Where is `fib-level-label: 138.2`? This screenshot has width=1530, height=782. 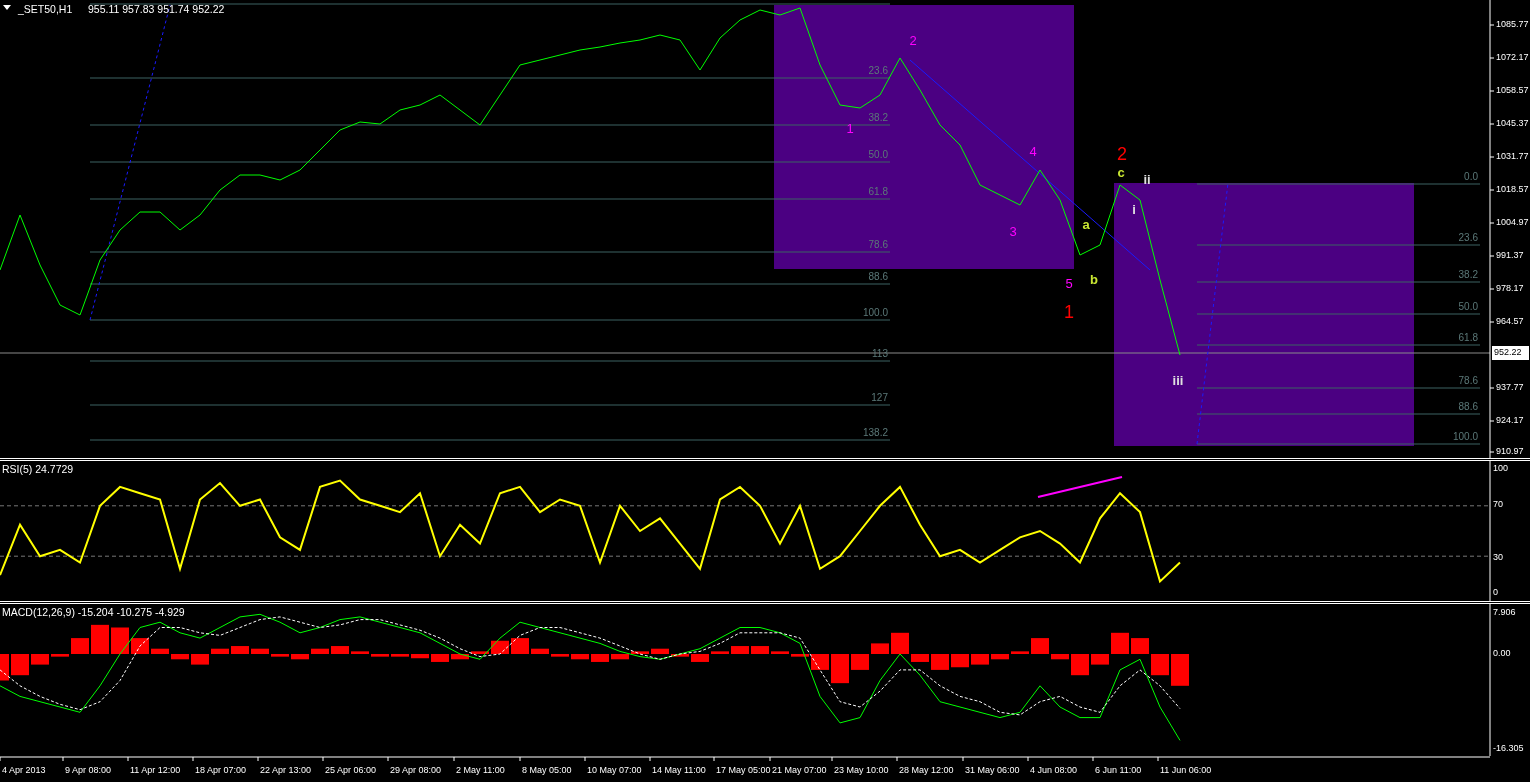
fib-level-label: 138.2 is located at coordinates (875, 432).